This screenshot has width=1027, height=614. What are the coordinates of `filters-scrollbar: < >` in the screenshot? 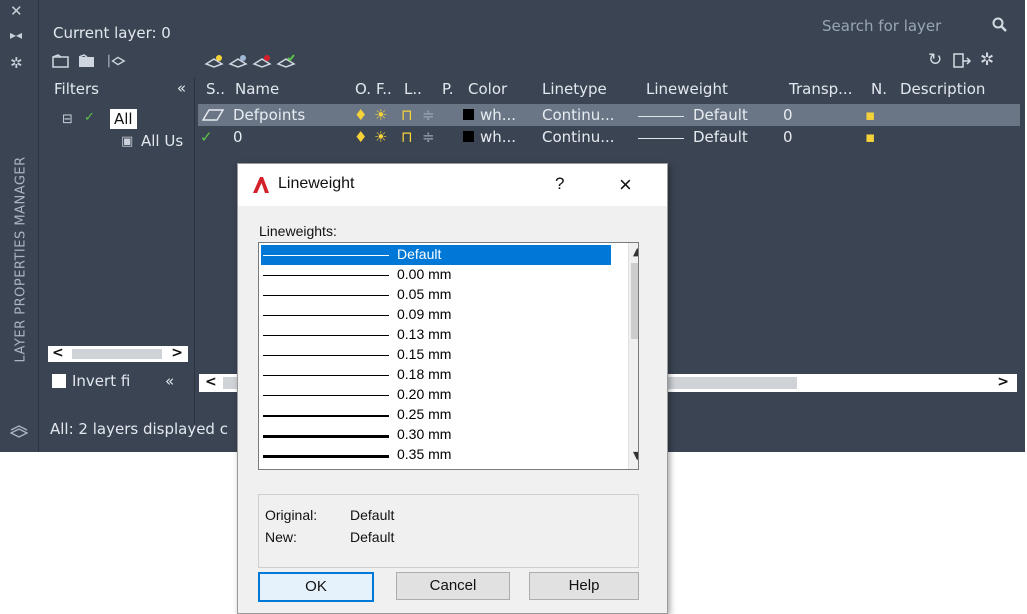 It's located at (118, 353).